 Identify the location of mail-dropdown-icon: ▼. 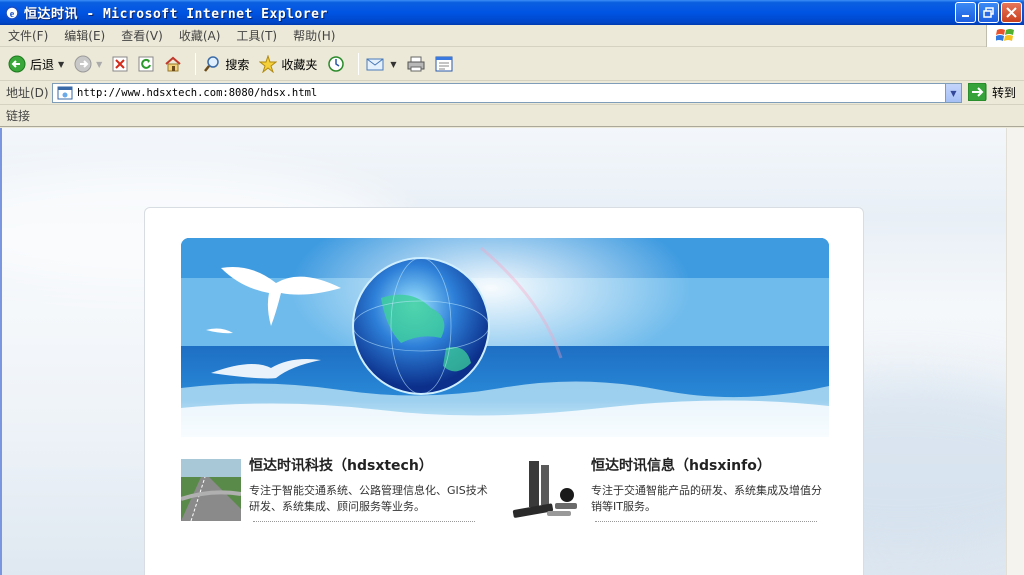
(393, 64).